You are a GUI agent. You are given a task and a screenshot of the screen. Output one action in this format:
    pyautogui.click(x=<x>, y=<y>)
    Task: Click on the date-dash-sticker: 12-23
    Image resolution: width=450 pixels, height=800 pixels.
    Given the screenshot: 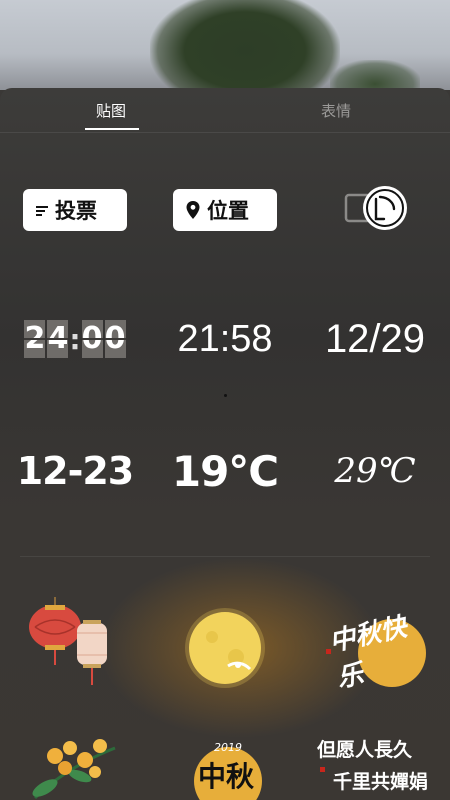 What is the action you would take?
    pyautogui.click(x=75, y=471)
    